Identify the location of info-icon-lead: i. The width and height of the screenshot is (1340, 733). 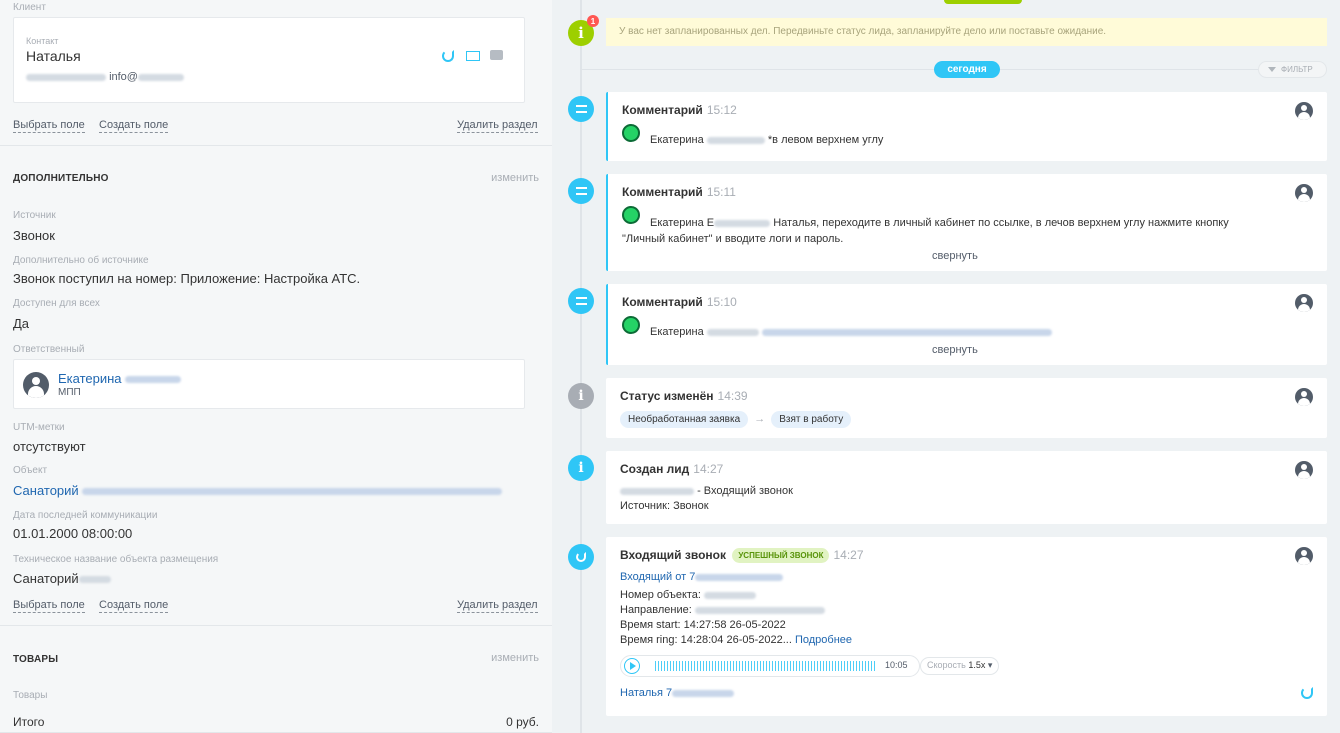
(581, 468).